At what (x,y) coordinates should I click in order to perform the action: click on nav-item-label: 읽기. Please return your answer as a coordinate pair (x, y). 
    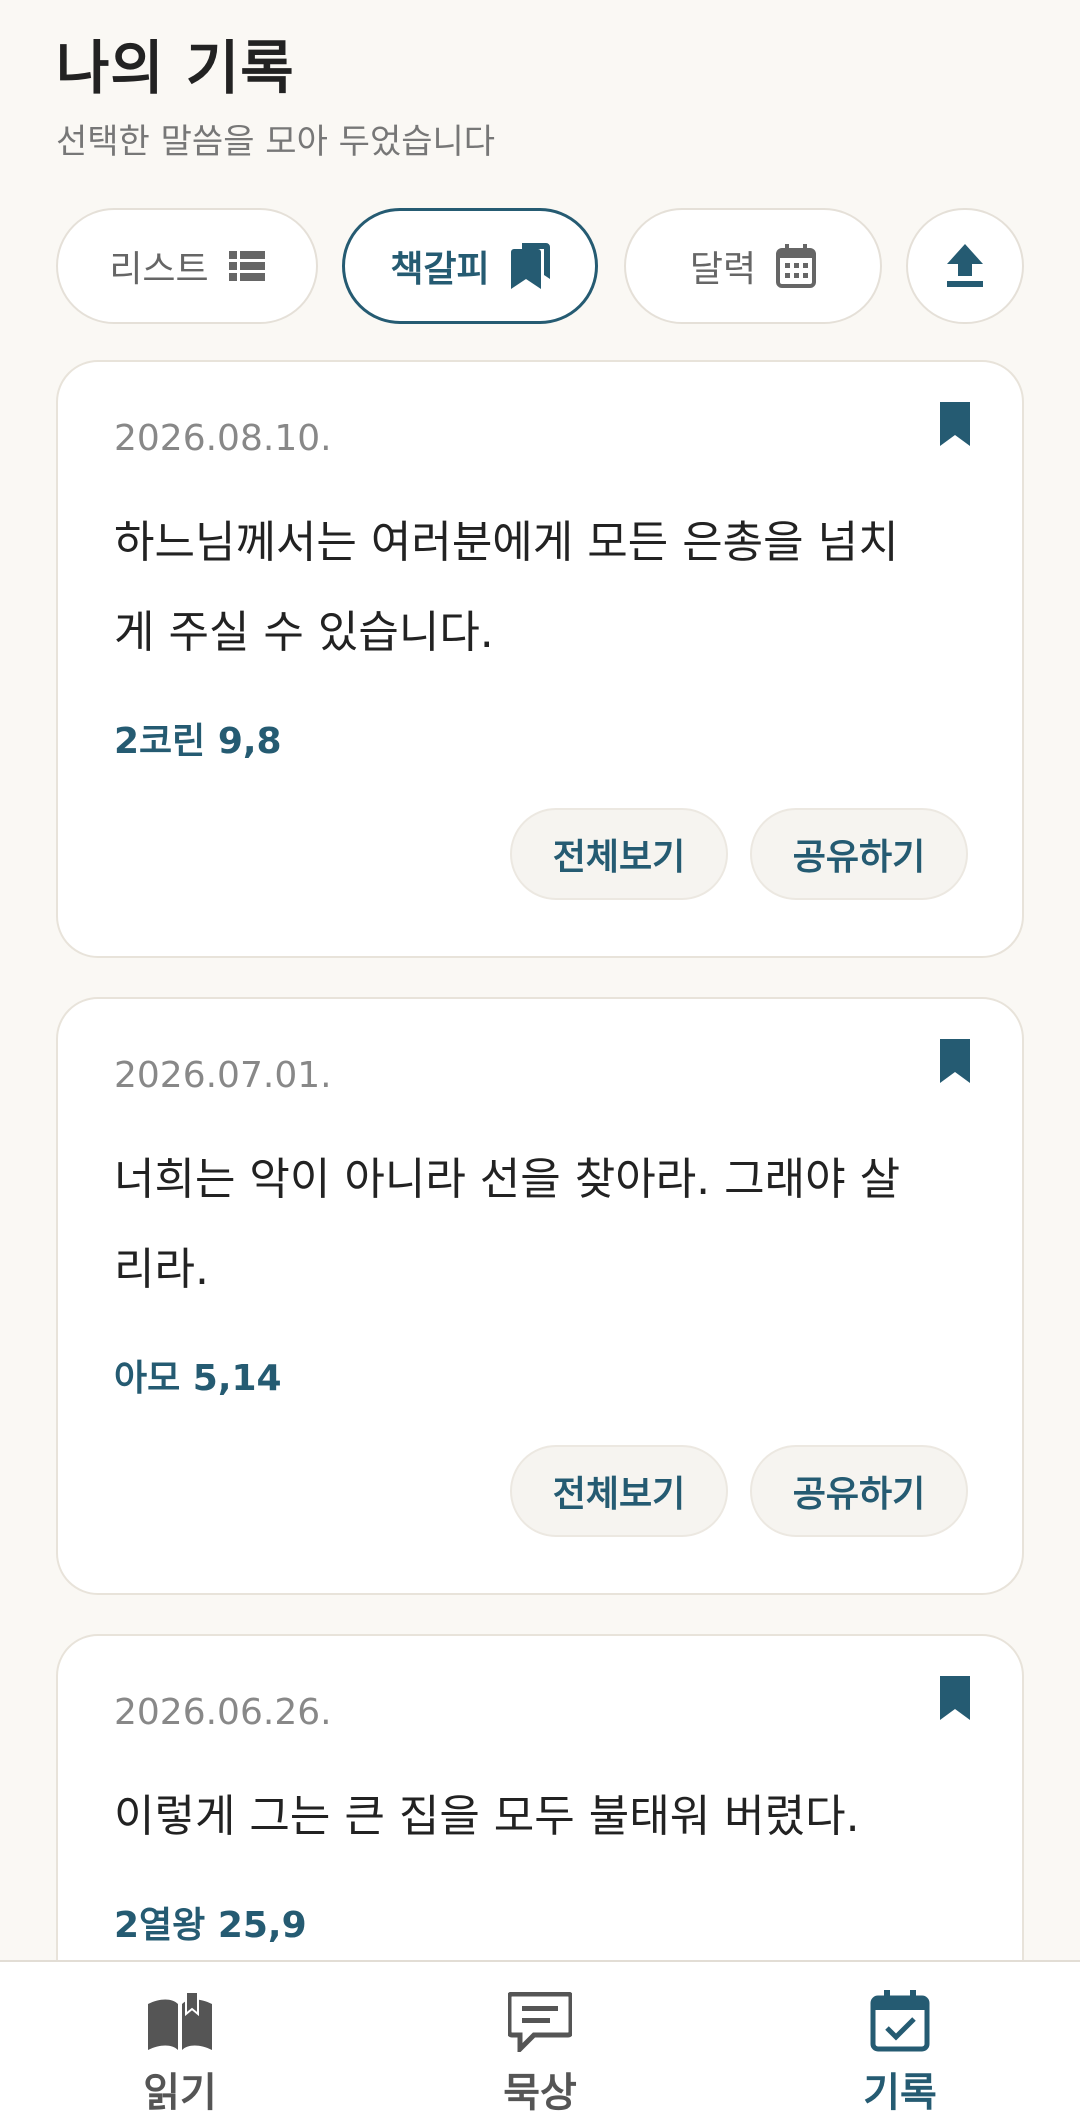
    Looking at the image, I should click on (180, 2093).